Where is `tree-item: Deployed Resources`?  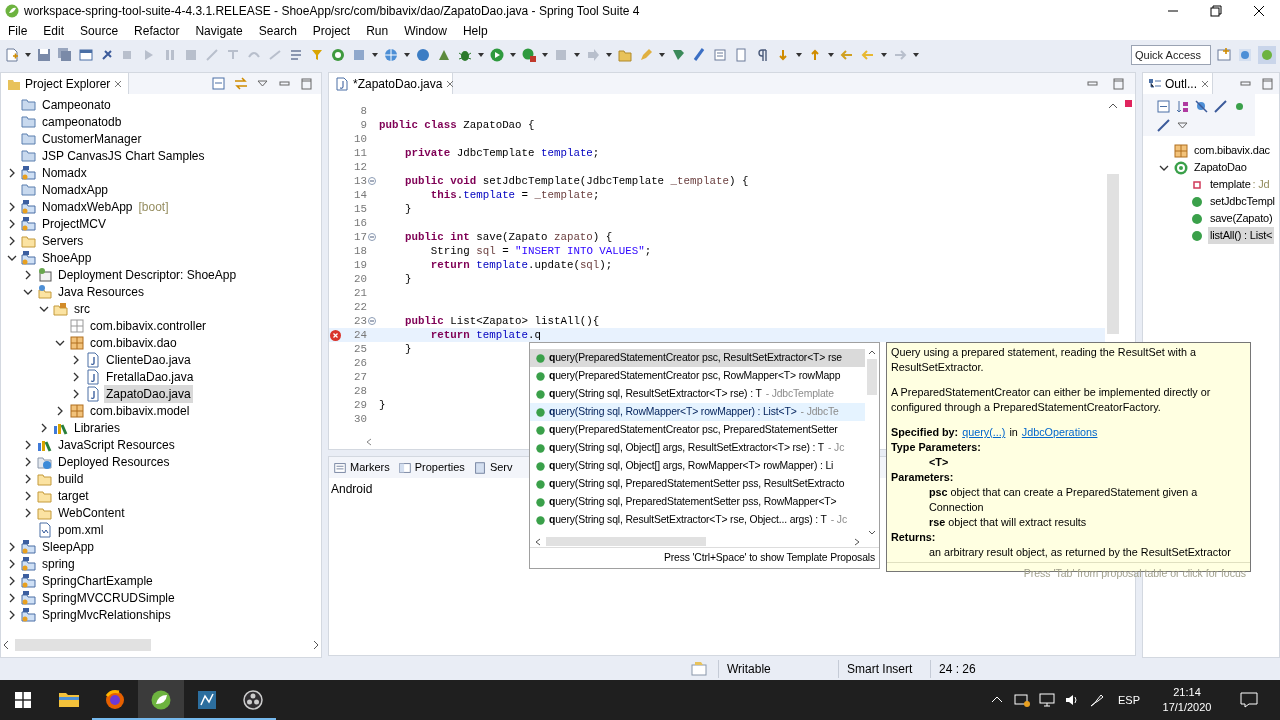 tree-item: Deployed Resources is located at coordinates (114, 461).